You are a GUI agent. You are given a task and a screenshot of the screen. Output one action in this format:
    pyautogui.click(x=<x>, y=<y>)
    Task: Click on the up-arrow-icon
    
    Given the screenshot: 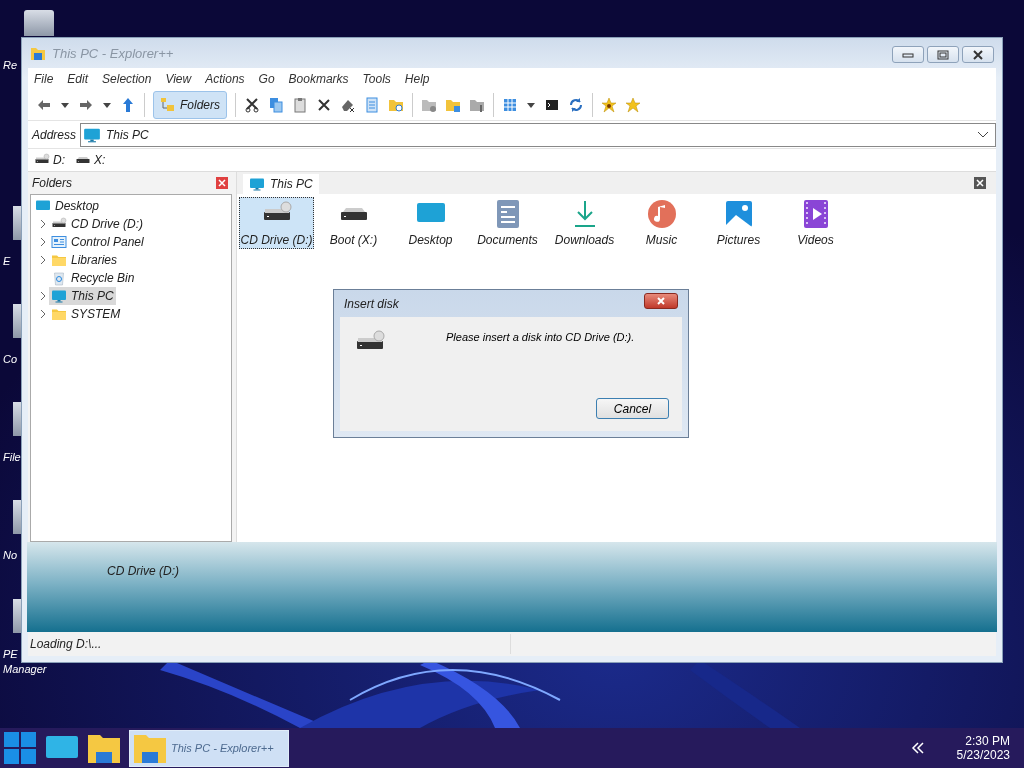 What is the action you would take?
    pyautogui.click(x=128, y=105)
    